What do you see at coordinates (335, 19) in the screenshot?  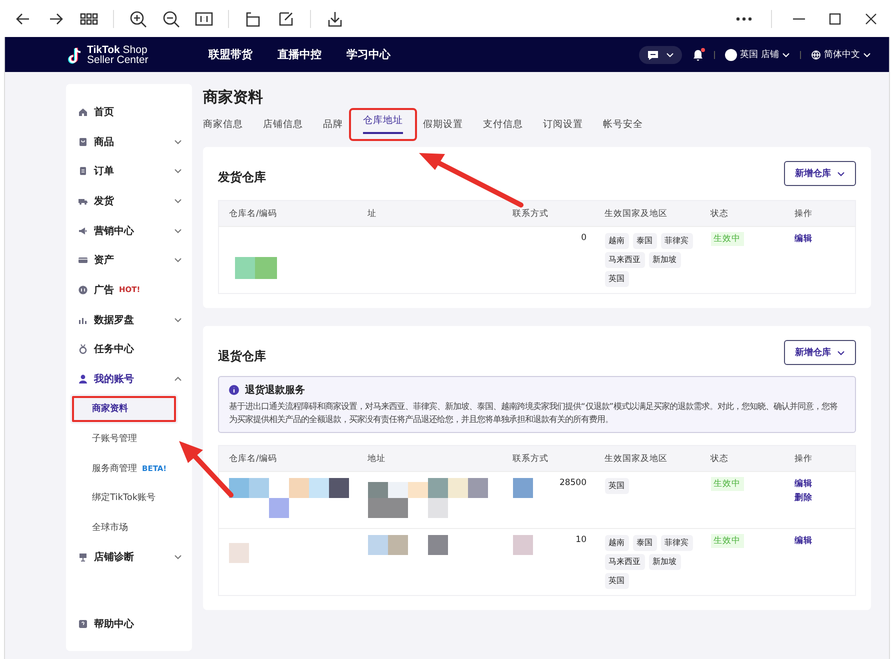 I see `download-icon` at bounding box center [335, 19].